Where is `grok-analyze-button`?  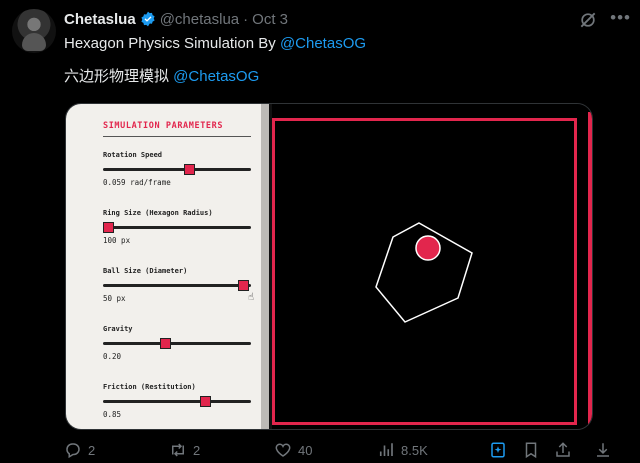 grok-analyze-button is located at coordinates (498, 450).